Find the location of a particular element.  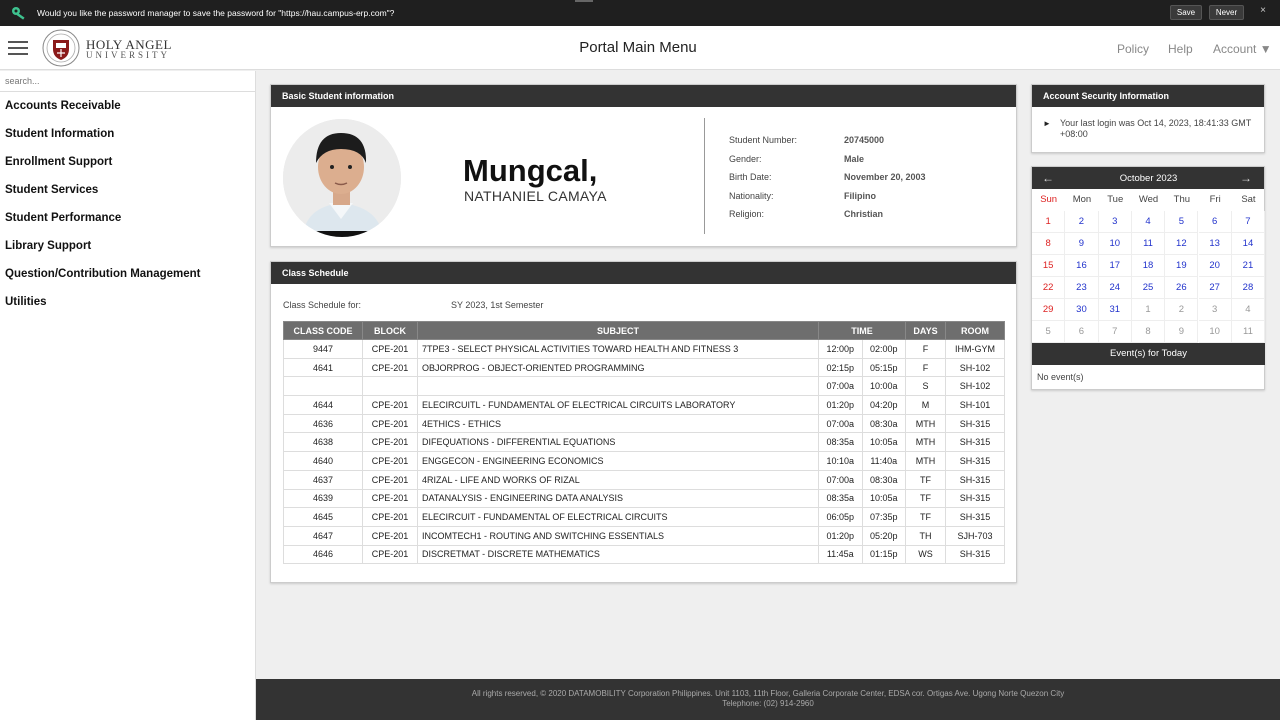

calendar-day: 26 is located at coordinates (1182, 288).